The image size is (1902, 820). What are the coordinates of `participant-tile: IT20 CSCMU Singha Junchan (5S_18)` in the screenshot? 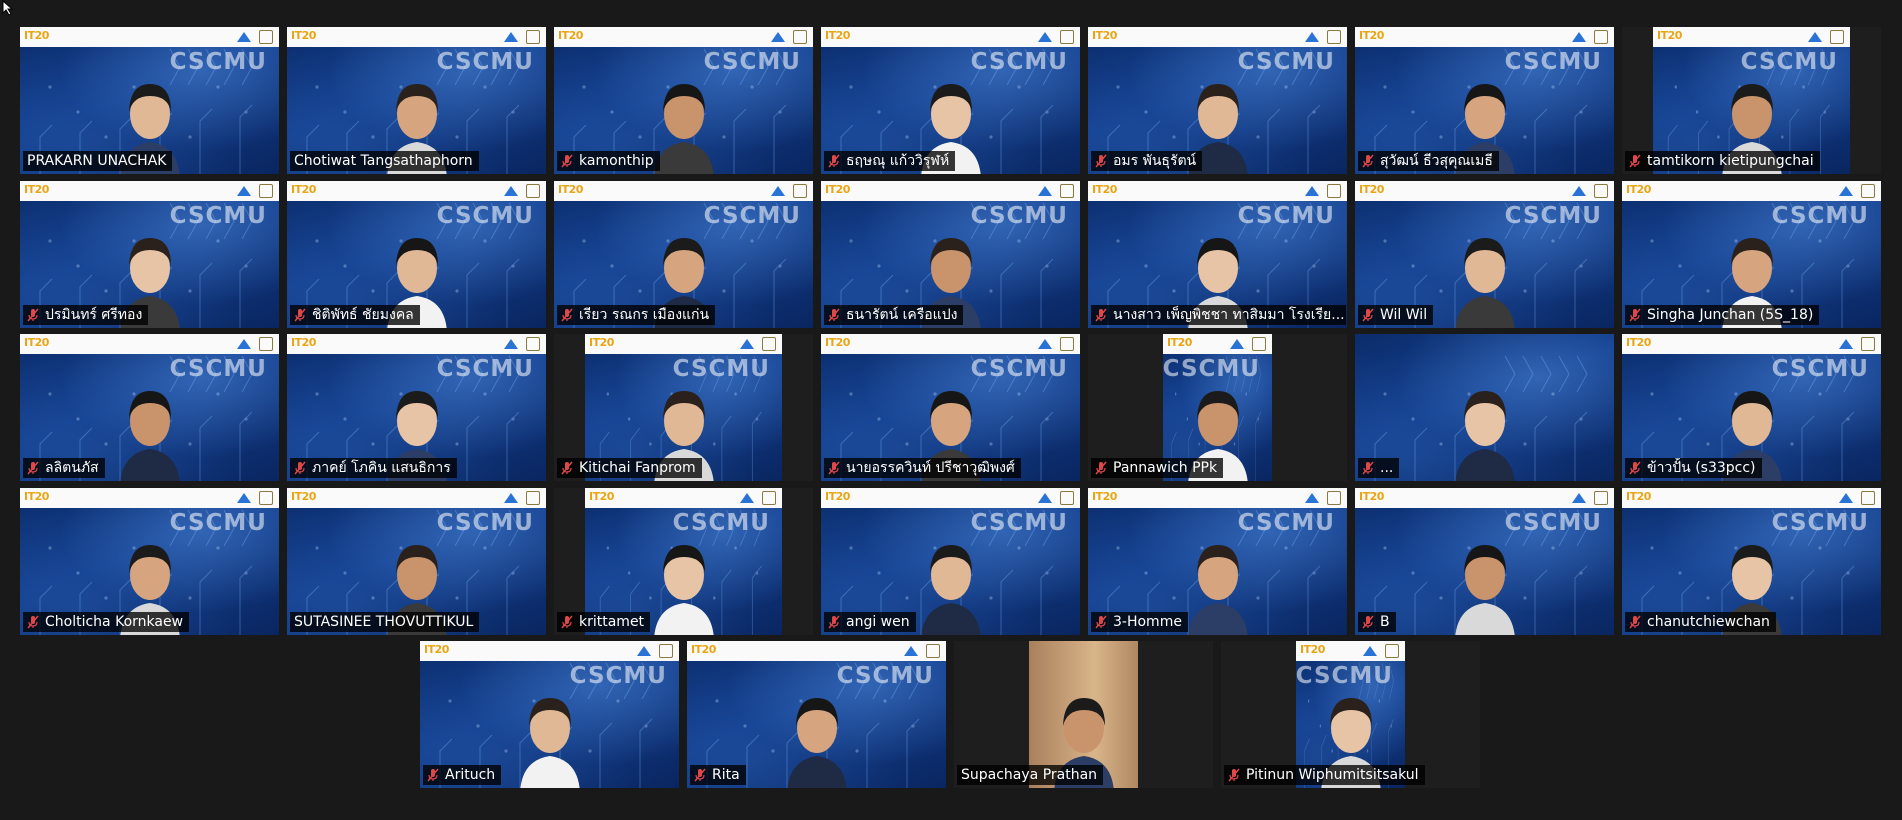 It's located at (1751, 254).